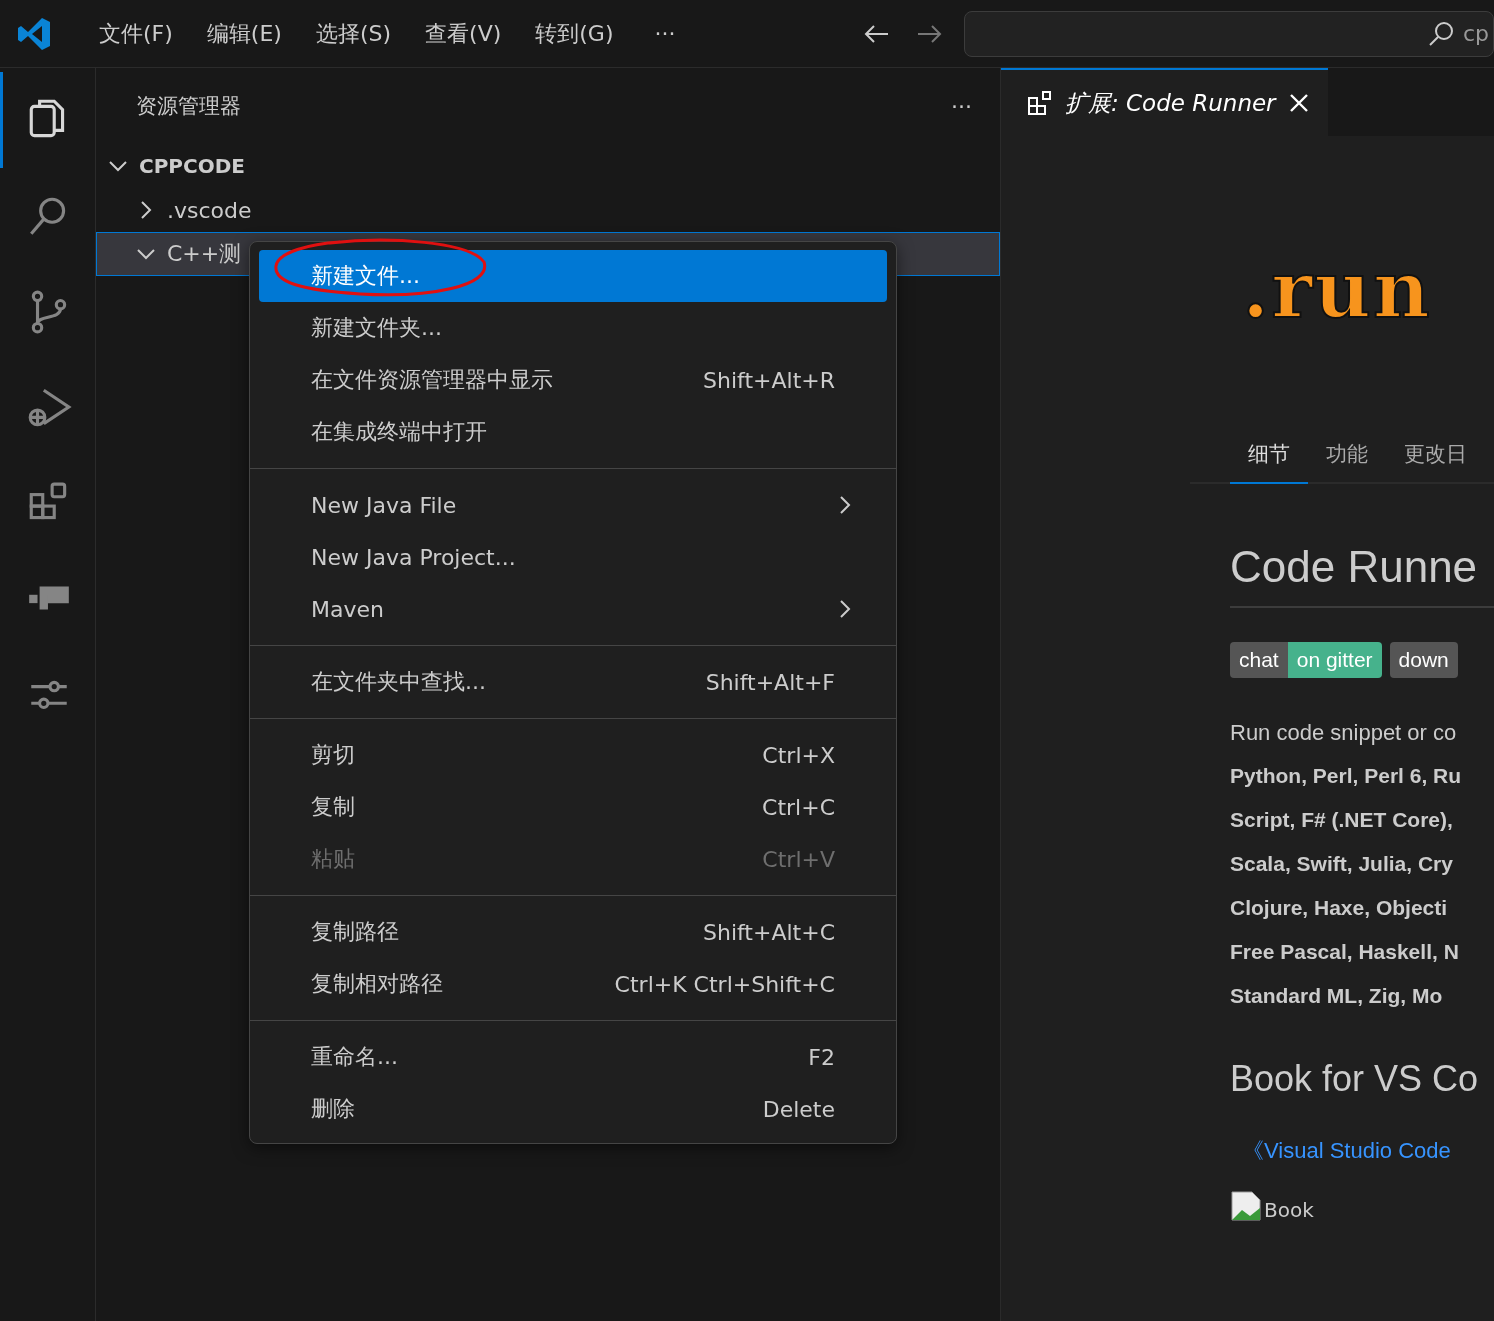 The width and height of the screenshot is (1494, 1321). What do you see at coordinates (1339, 908) in the screenshot?
I see `description-line: Clojure, Haxe, Objecti` at bounding box center [1339, 908].